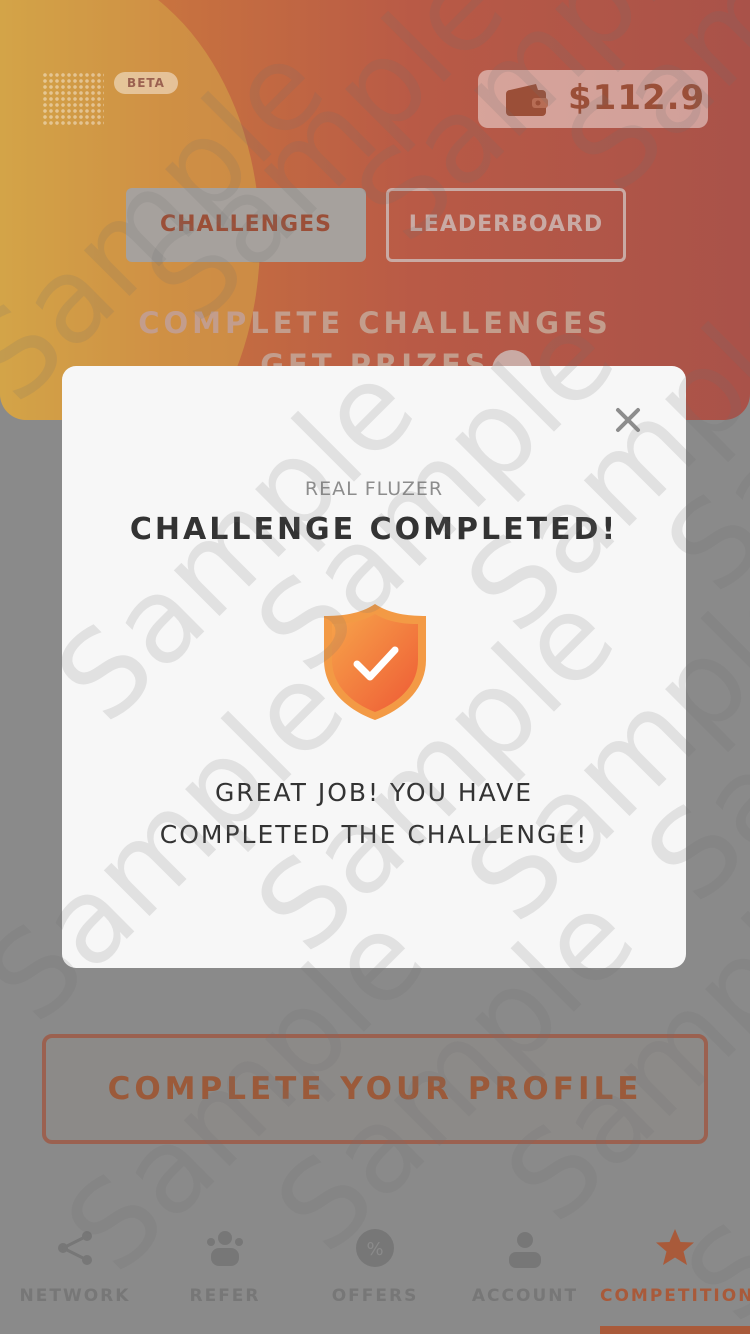 The height and width of the screenshot is (1334, 750). I want to click on nav-network: NETWORK, so click(75, 1264).